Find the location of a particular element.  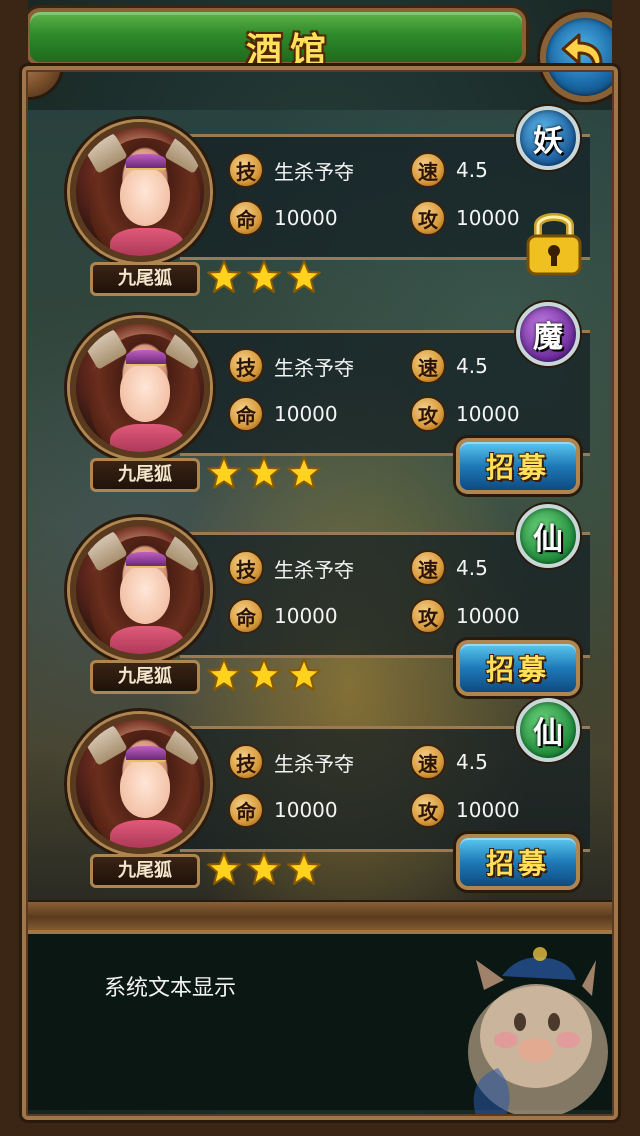

pig-mascot-icon is located at coordinates (538, 1031).